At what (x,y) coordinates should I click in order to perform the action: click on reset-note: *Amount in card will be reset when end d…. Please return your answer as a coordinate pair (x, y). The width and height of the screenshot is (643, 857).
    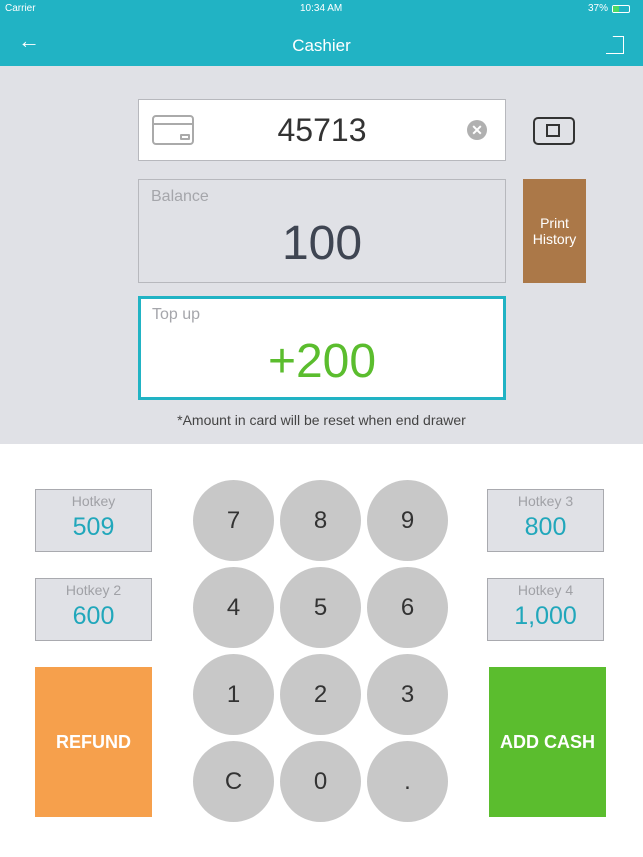
    Looking at the image, I should click on (321, 420).